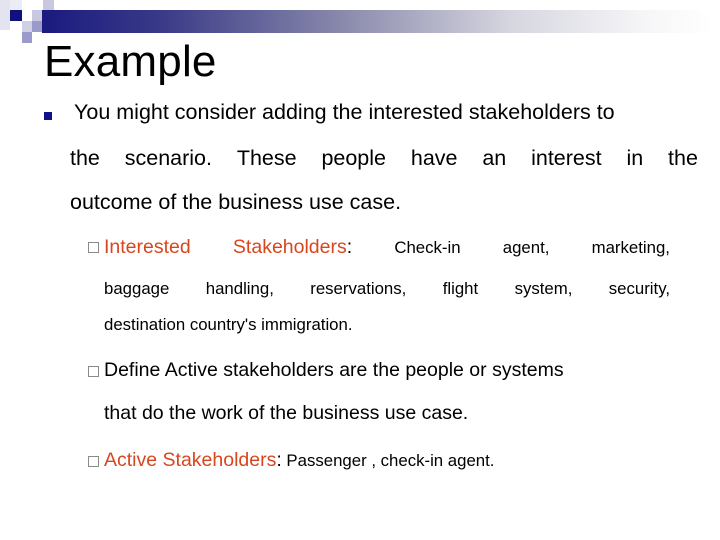  What do you see at coordinates (377, 21) in the screenshot?
I see `header-gradient-bar` at bounding box center [377, 21].